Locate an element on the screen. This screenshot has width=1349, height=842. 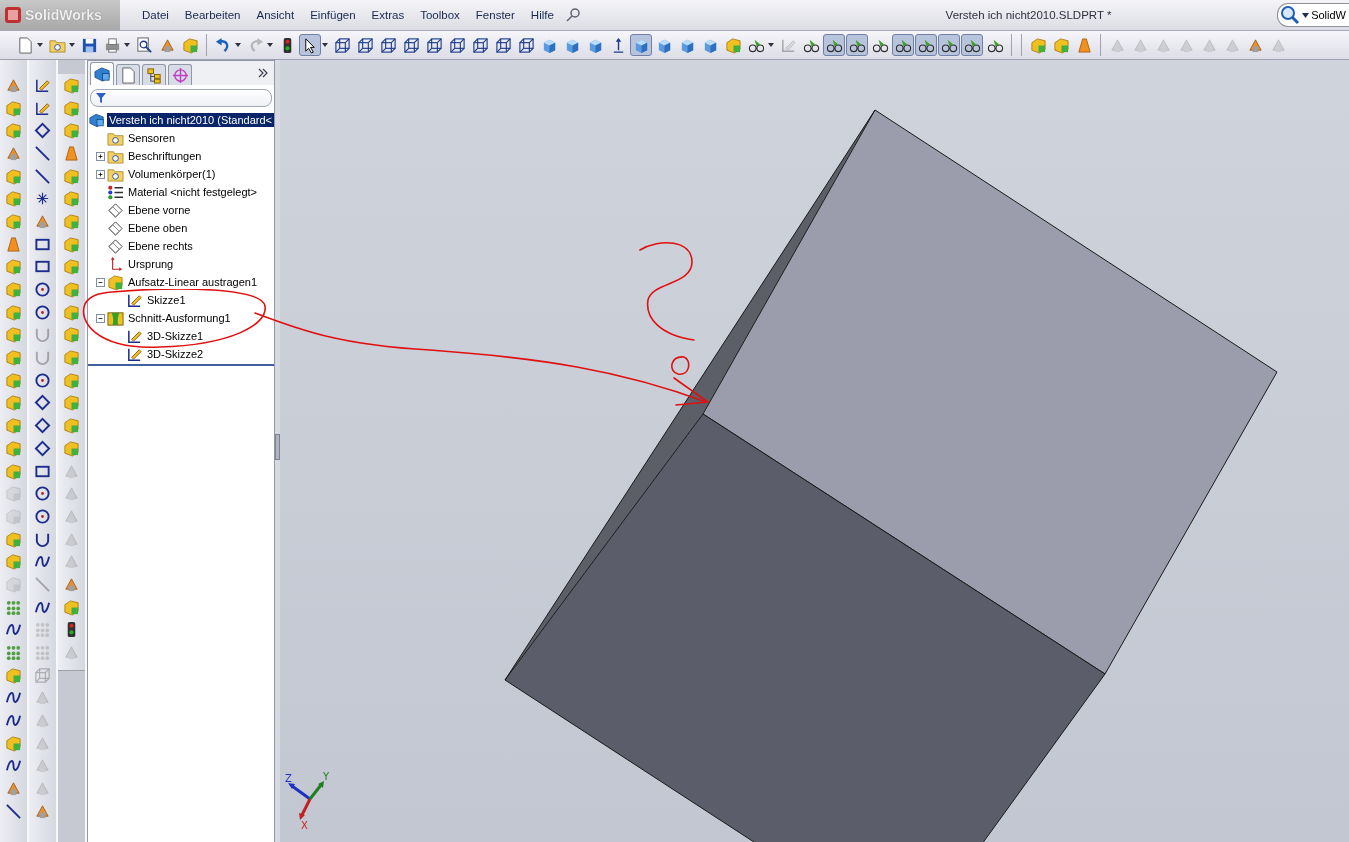
search-field: SolidW is located at coordinates (1313, 15).